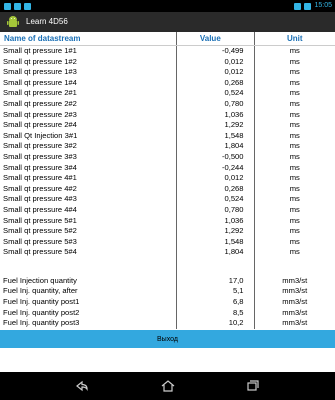 This screenshot has width=335, height=400. What do you see at coordinates (40, 199) in the screenshot?
I see `row-name: Small qt pressure 4#3` at bounding box center [40, 199].